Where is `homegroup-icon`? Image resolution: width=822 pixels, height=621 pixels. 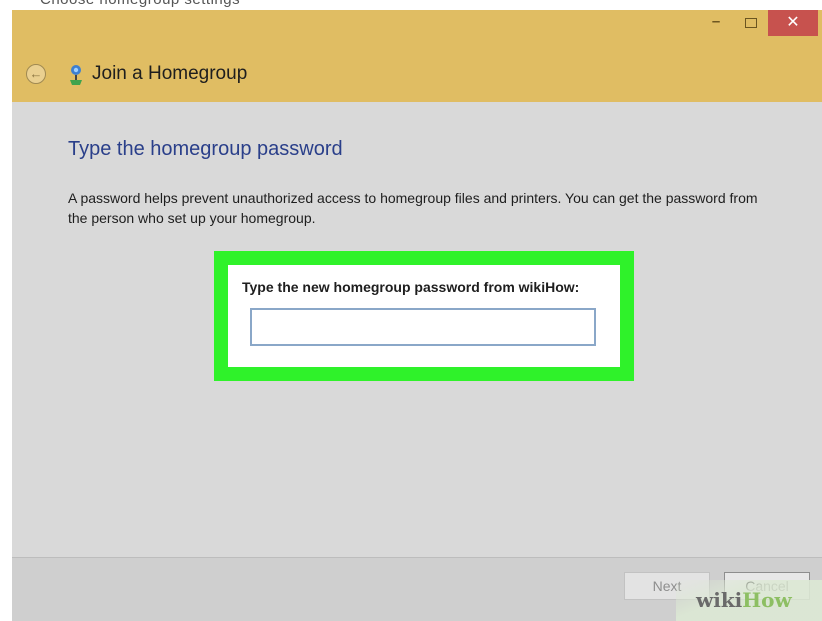 homegroup-icon is located at coordinates (76, 75).